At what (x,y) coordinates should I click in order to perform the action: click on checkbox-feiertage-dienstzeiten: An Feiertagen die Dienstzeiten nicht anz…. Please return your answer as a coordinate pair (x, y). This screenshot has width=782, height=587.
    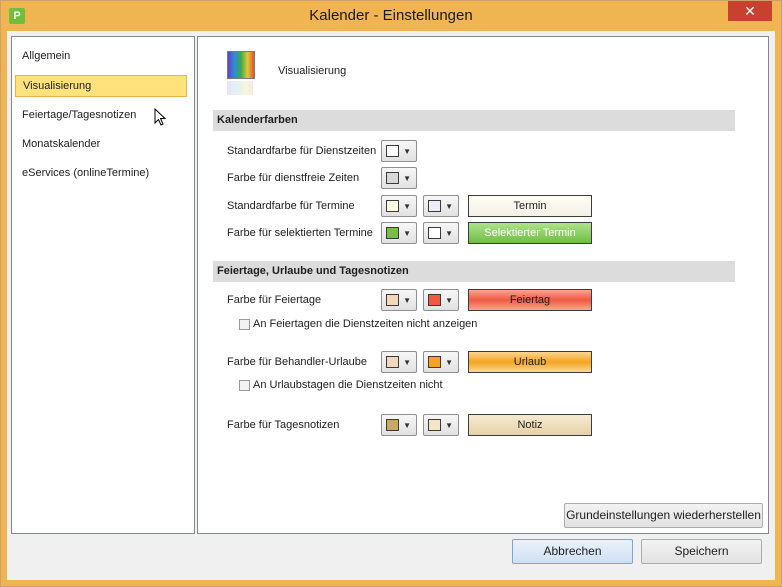
    Looking at the image, I should click on (358, 324).